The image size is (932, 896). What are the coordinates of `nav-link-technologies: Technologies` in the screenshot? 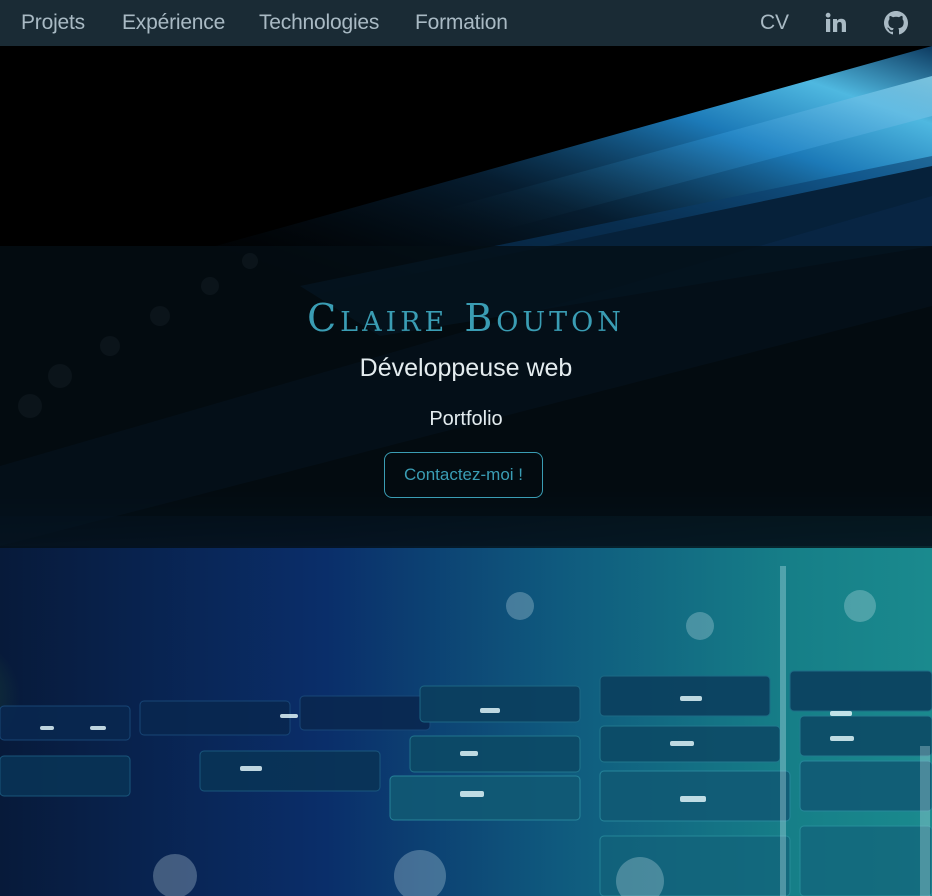 It's located at (319, 23).